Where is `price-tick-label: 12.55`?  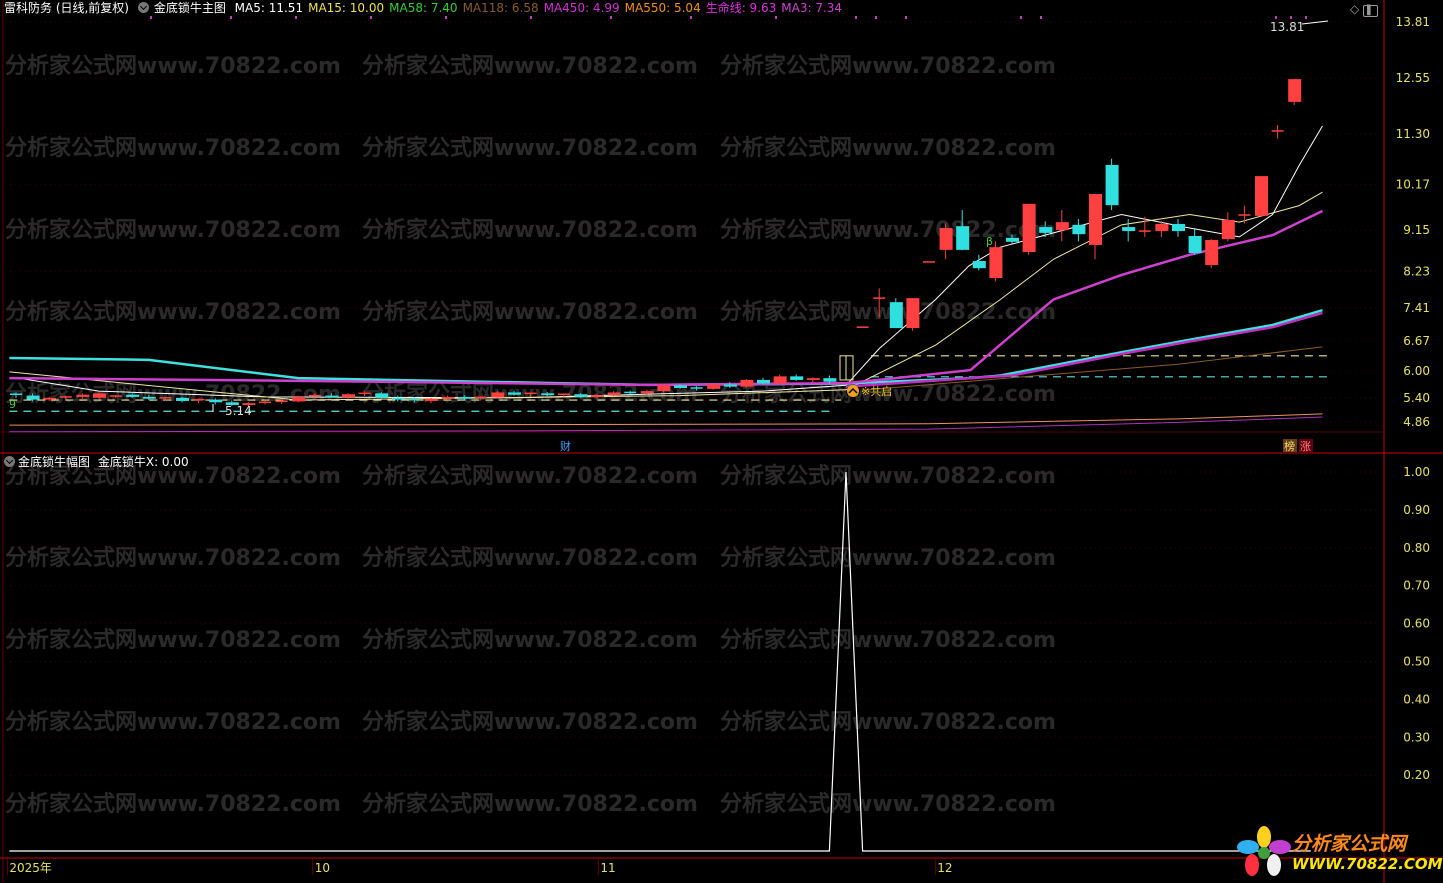 price-tick-label: 12.55 is located at coordinates (1413, 78).